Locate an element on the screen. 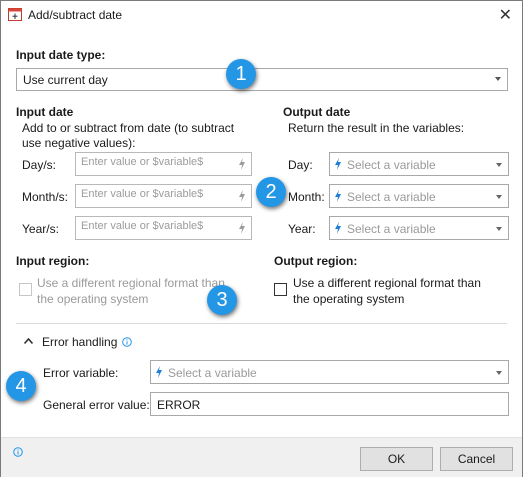 Image resolution: width=523 pixels, height=477 pixels. input-region-heading: Input region: is located at coordinates (53, 261).